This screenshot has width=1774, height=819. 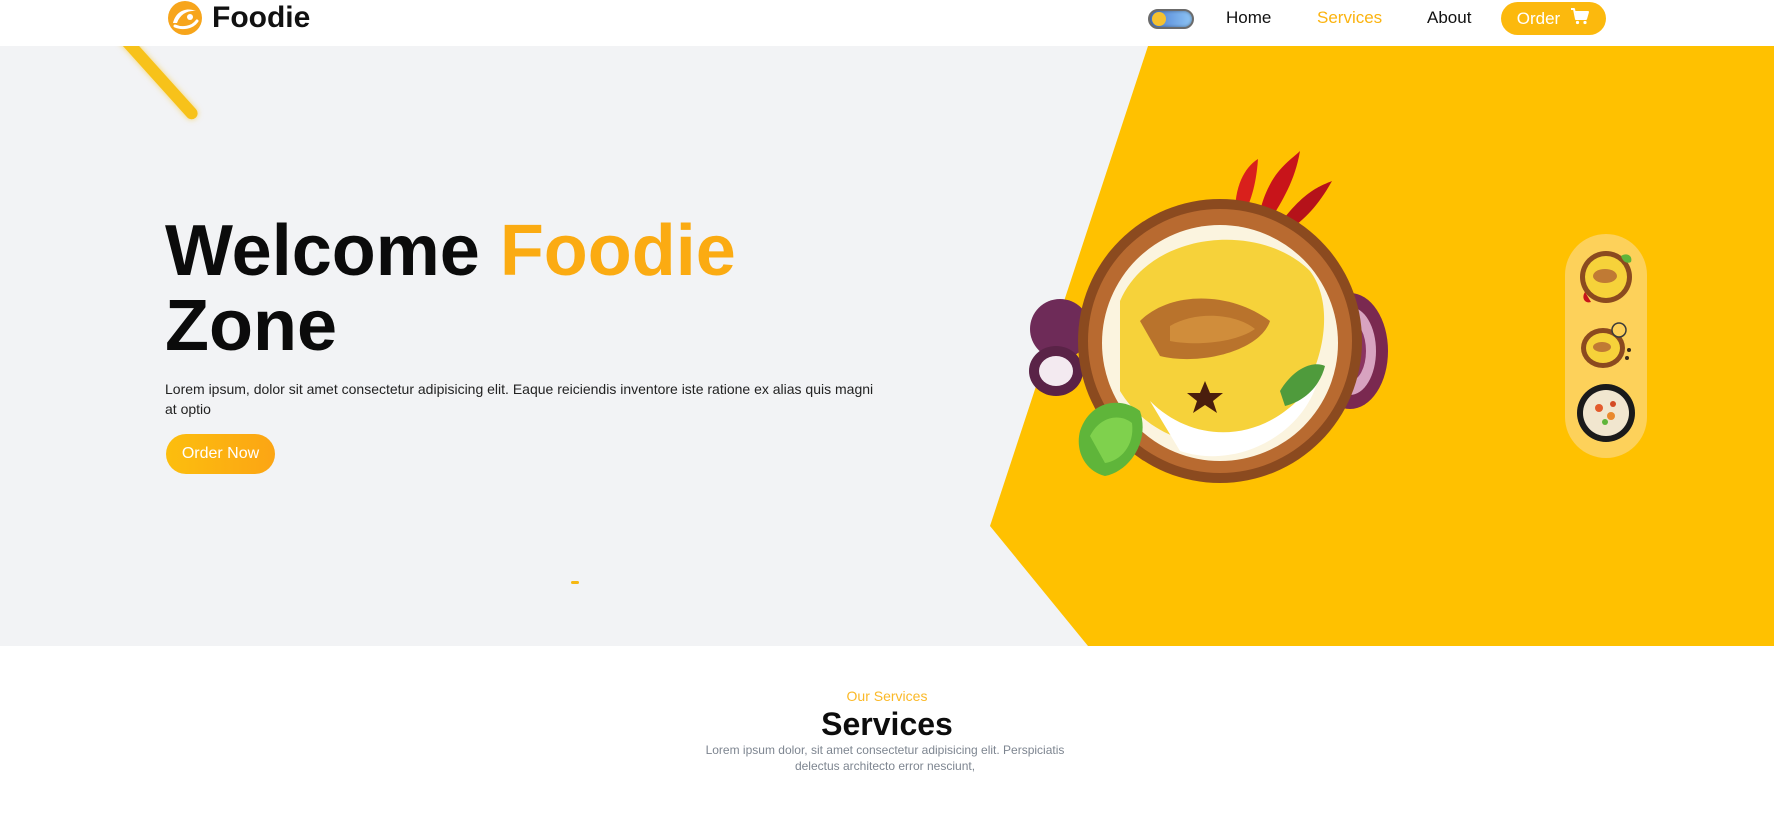 I want to click on decorative-dot, so click(x=575, y=582).